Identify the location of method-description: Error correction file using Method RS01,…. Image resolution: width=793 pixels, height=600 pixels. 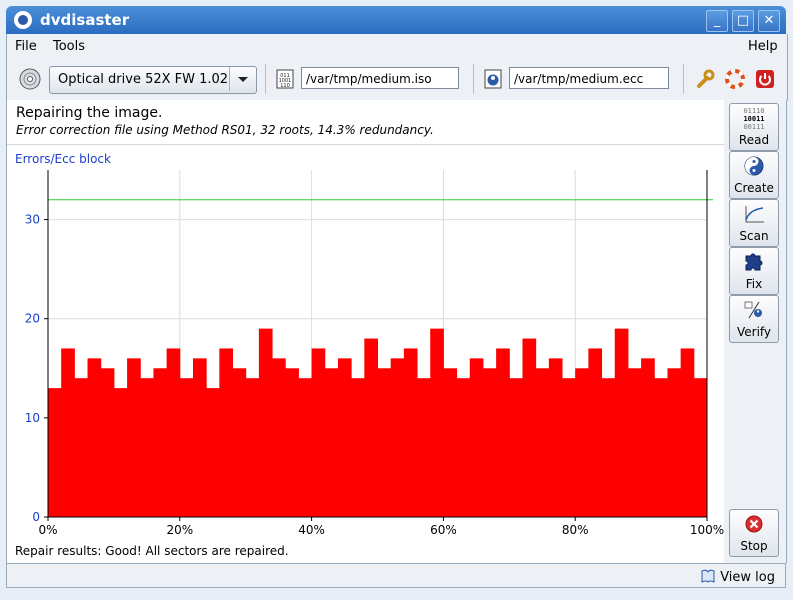
(225, 130).